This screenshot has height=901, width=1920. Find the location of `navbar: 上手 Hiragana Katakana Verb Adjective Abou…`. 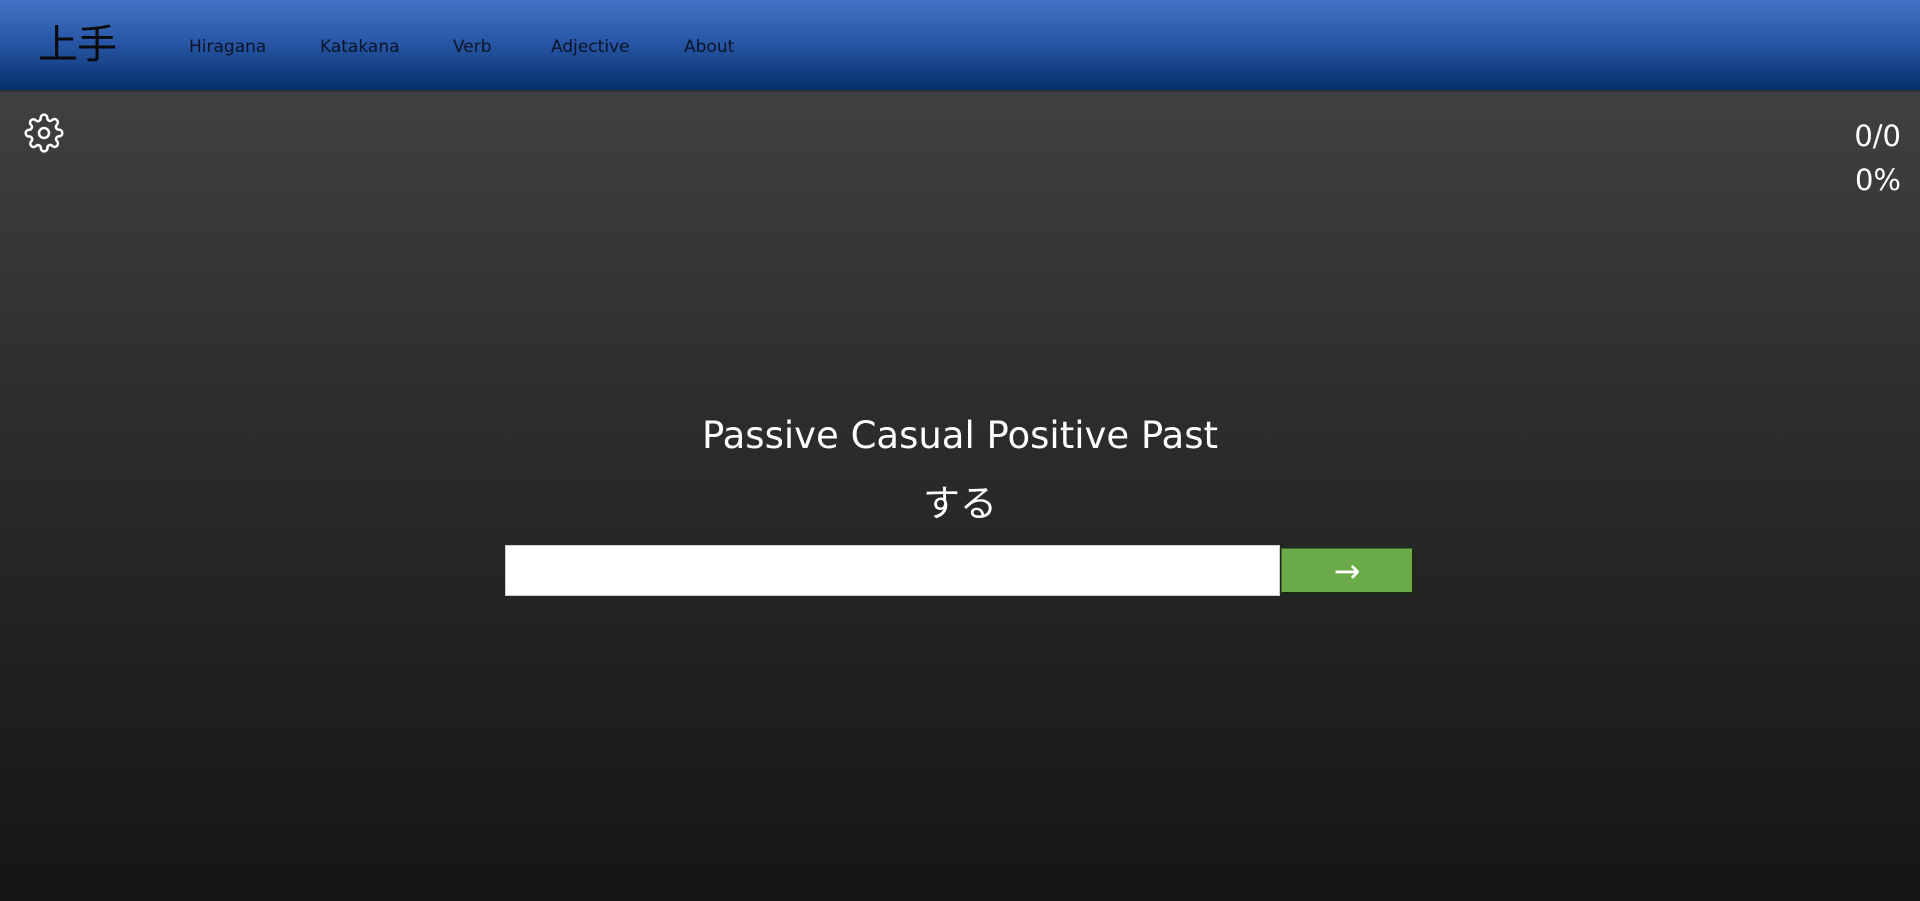

navbar: 上手 Hiragana Katakana Verb Adjective Abou… is located at coordinates (960, 45).